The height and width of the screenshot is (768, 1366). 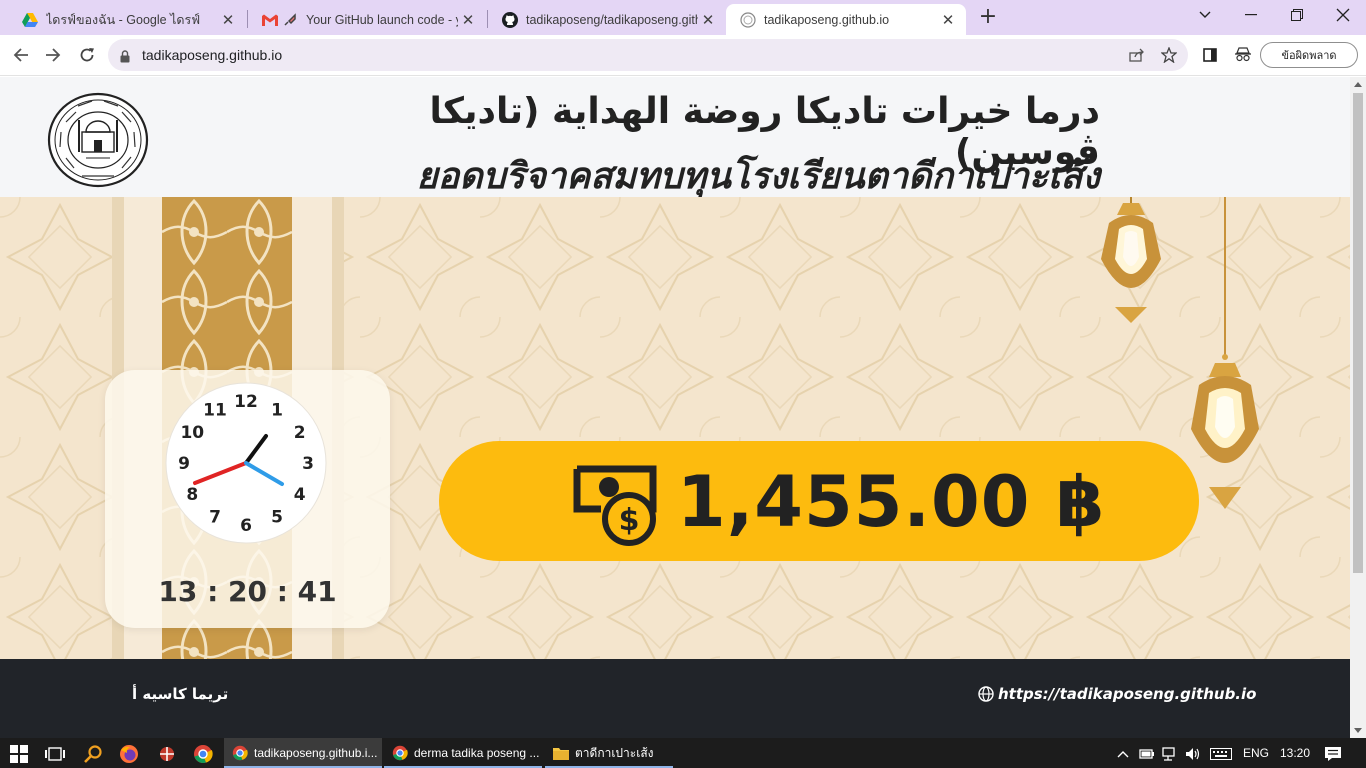 I want to click on gmail-icon, so click(x=270, y=20).